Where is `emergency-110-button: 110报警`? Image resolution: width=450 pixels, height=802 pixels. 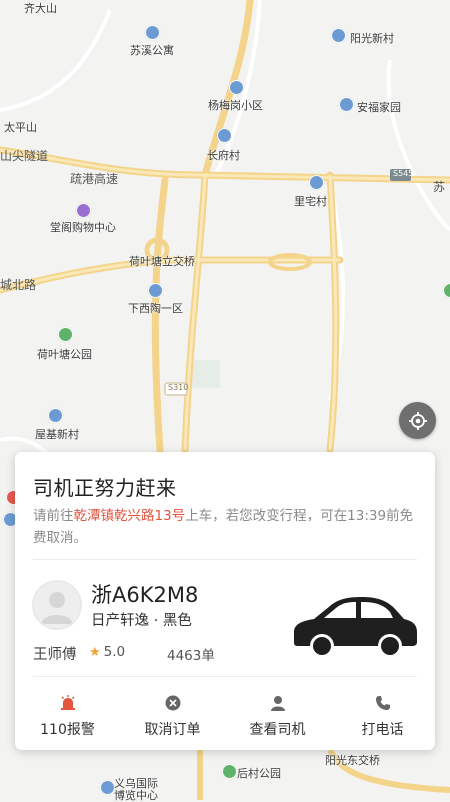 emergency-110-button: 110报警 is located at coordinates (67, 720).